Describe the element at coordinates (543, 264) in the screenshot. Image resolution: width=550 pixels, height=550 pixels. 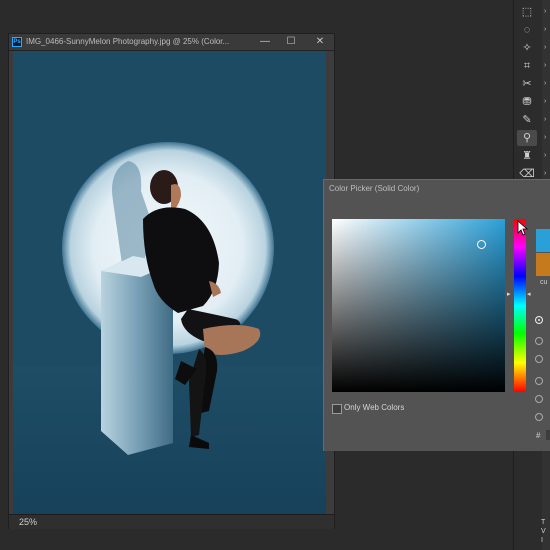
I see `current-color-swatch` at that location.